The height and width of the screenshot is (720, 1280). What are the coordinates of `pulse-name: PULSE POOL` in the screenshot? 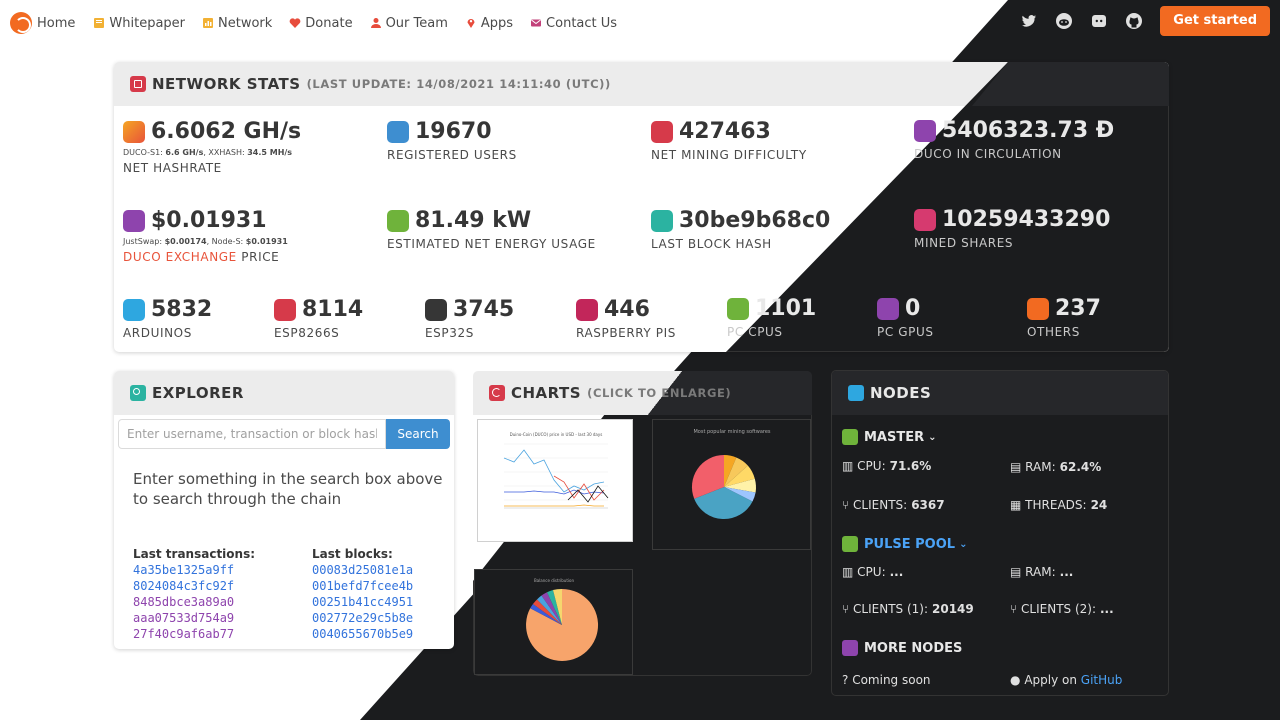 It's located at (910, 544).